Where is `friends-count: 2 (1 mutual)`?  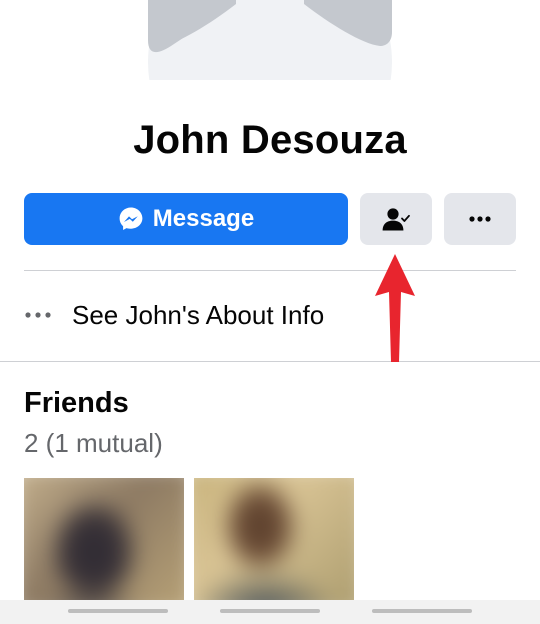 friends-count: 2 (1 mutual) is located at coordinates (93, 443).